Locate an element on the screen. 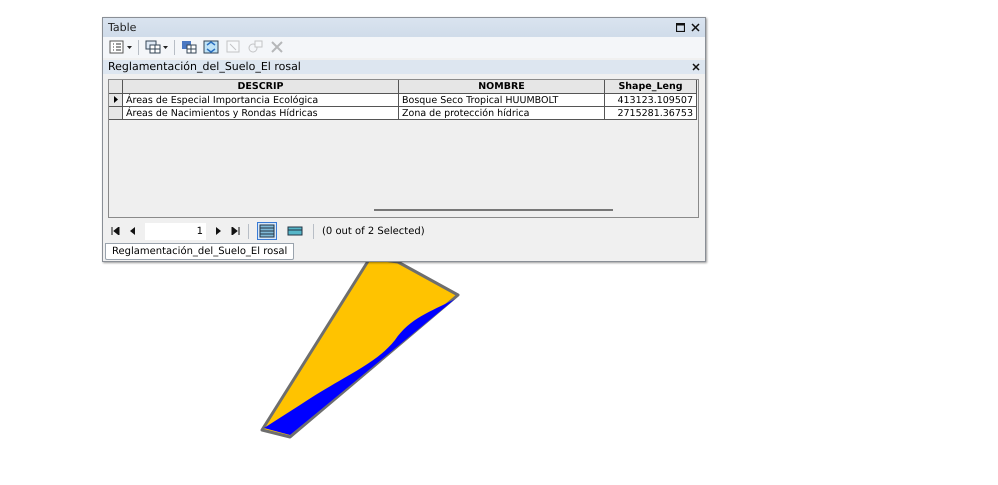 Image resolution: width=998 pixels, height=485 pixels. table-cell: Zona de protección hídrica is located at coordinates (502, 113).